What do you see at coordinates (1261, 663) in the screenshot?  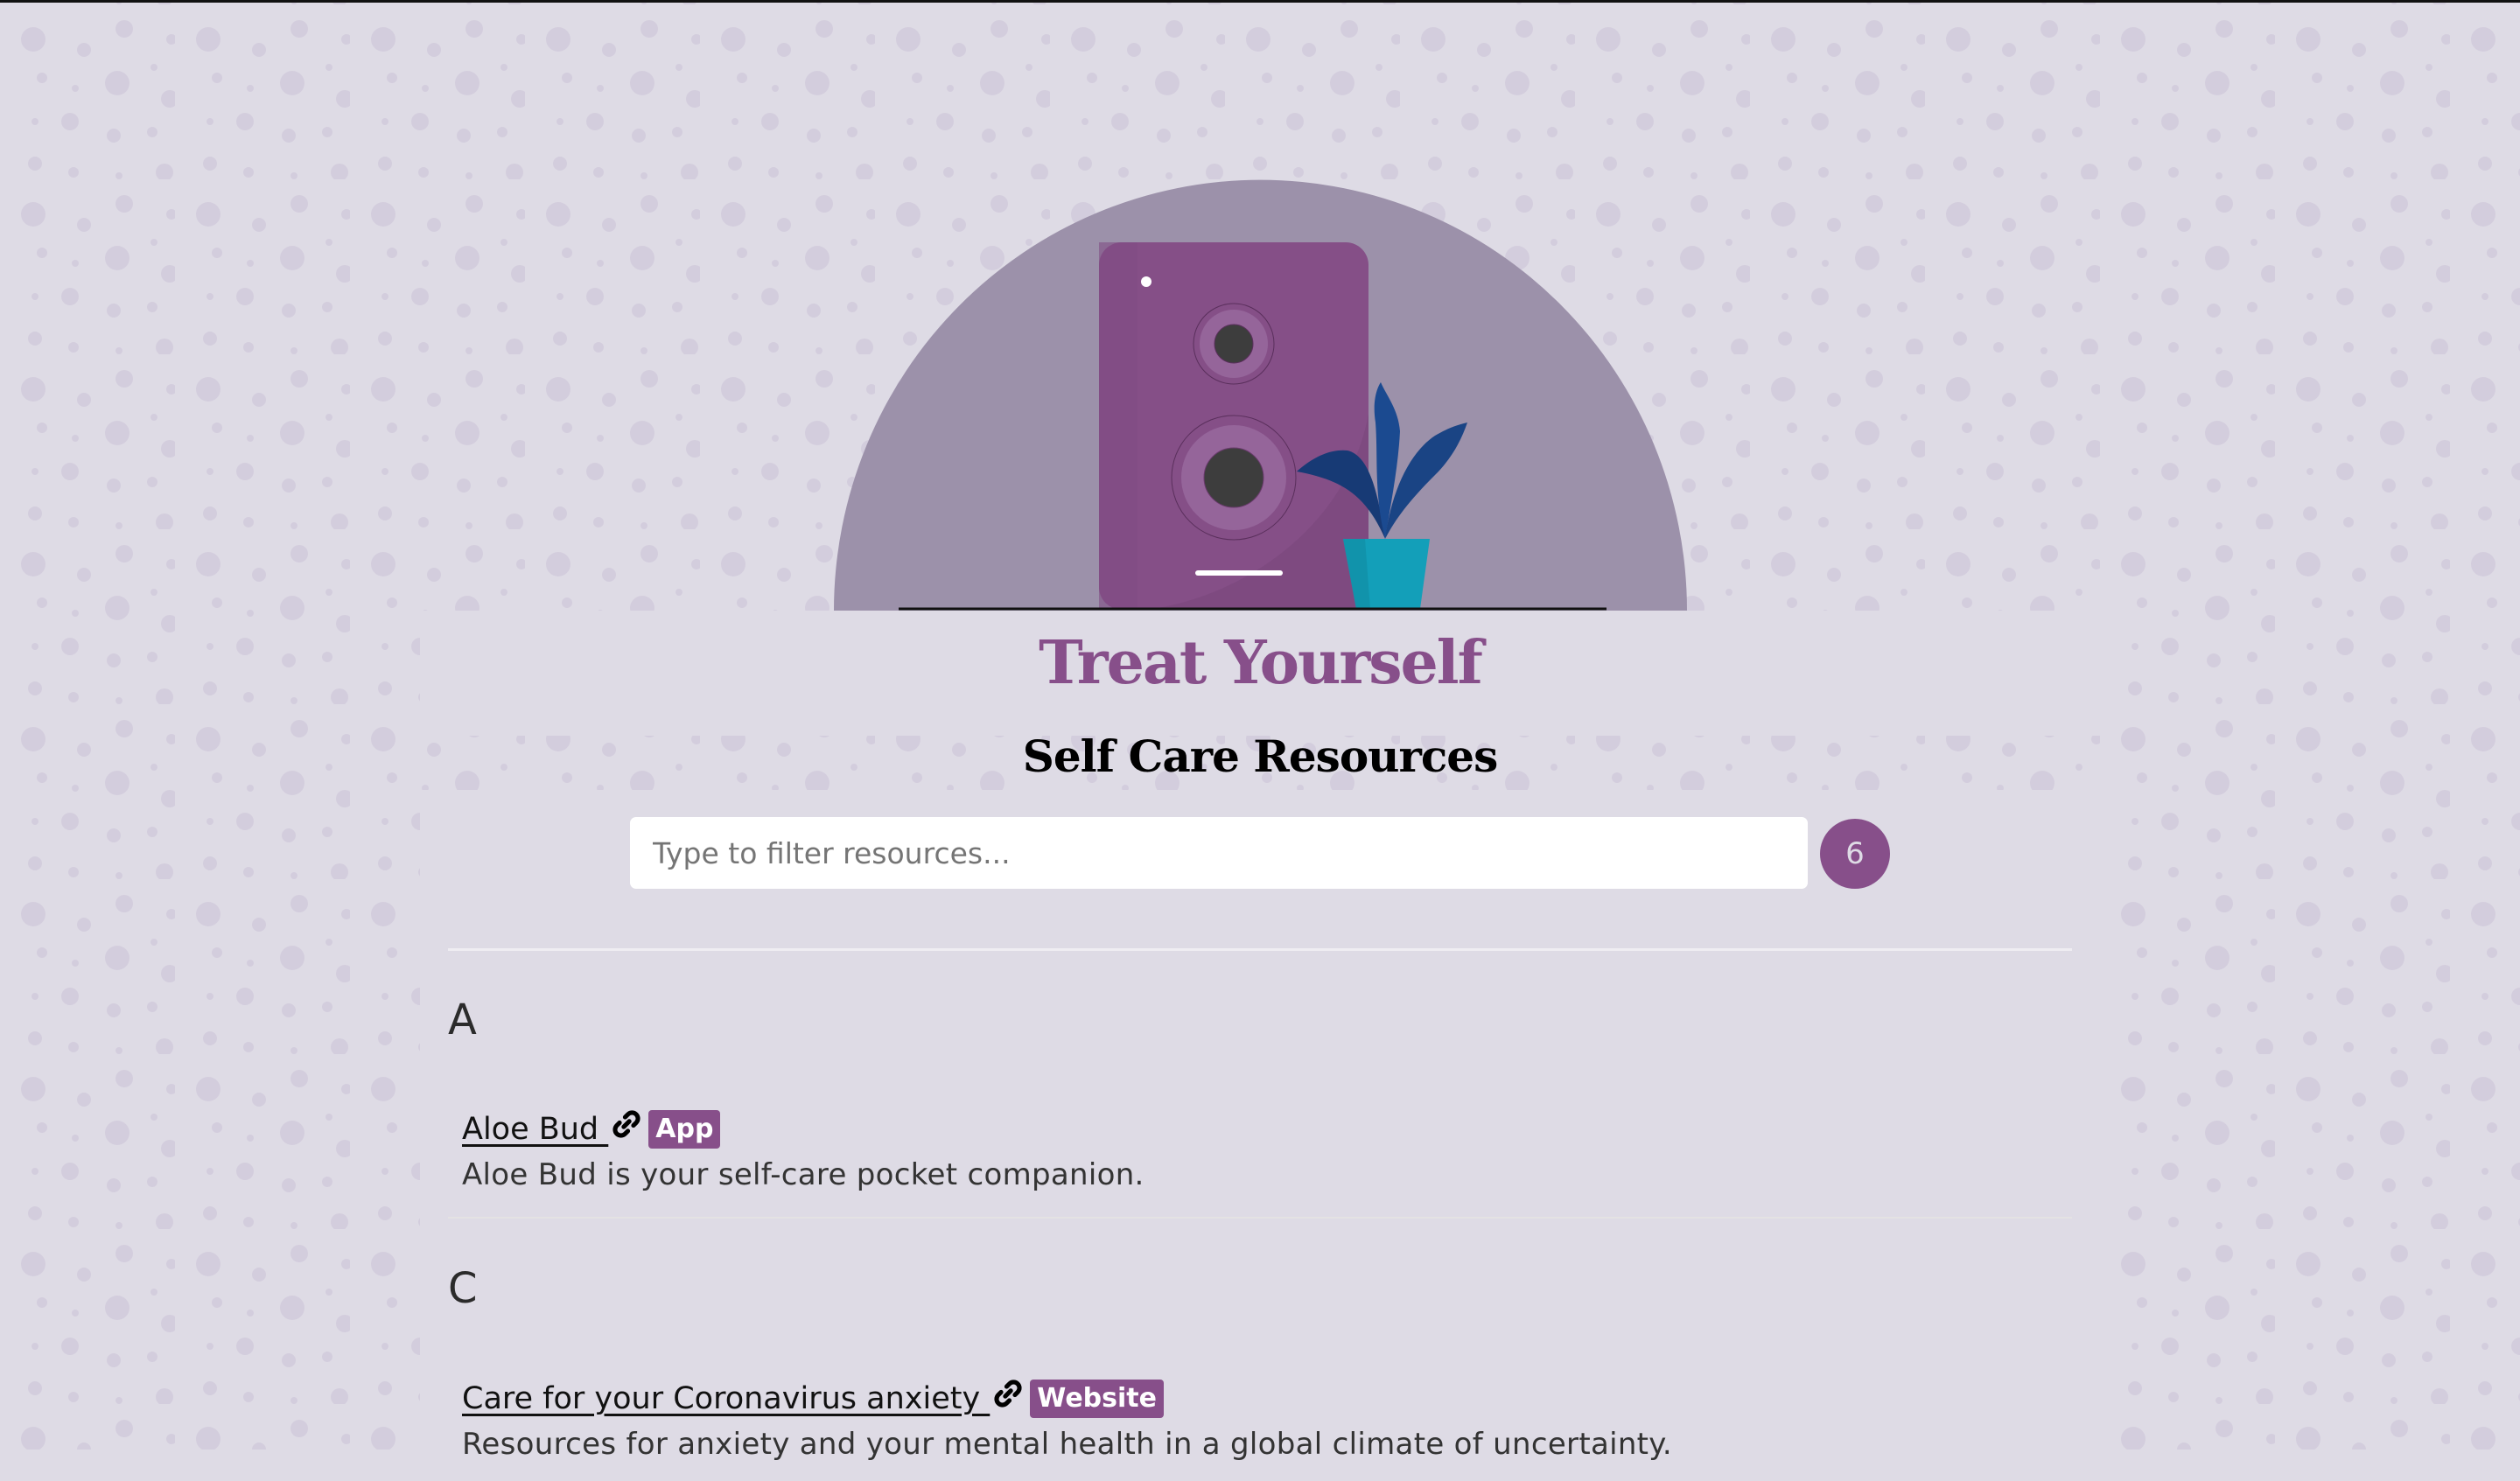 I see `site-title: Treat Yourself` at bounding box center [1261, 663].